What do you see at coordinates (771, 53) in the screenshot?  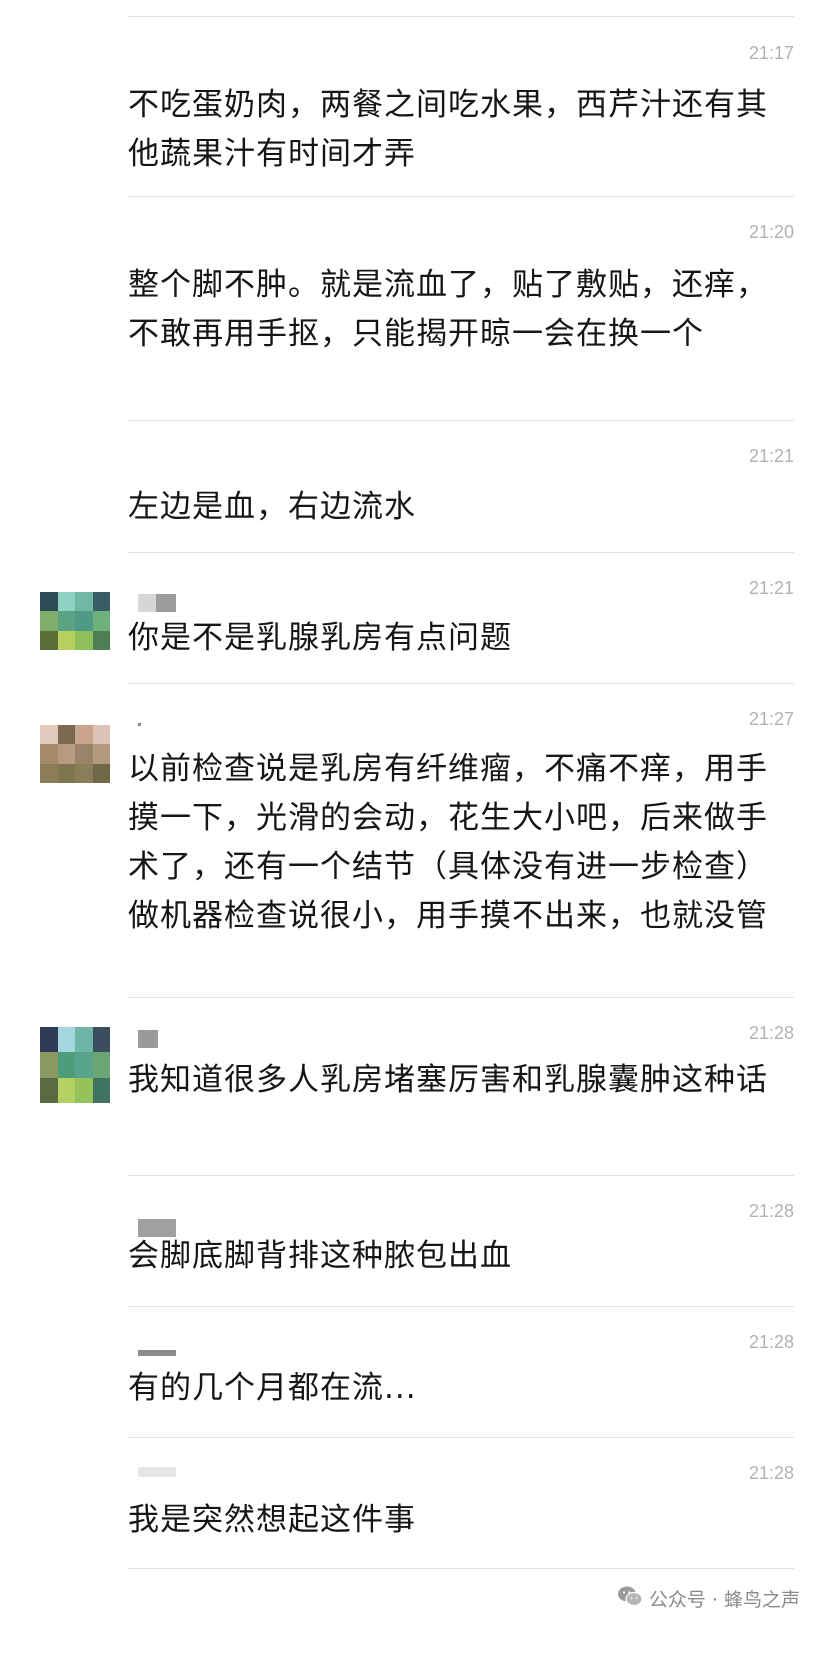 I see `message-time: 21:17` at bounding box center [771, 53].